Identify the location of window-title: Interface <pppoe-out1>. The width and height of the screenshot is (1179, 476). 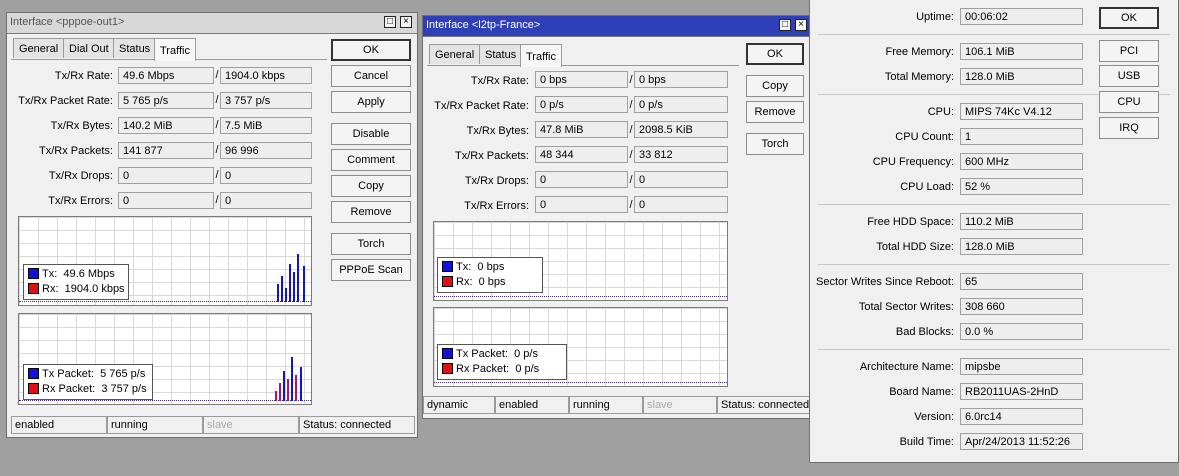
(67, 22).